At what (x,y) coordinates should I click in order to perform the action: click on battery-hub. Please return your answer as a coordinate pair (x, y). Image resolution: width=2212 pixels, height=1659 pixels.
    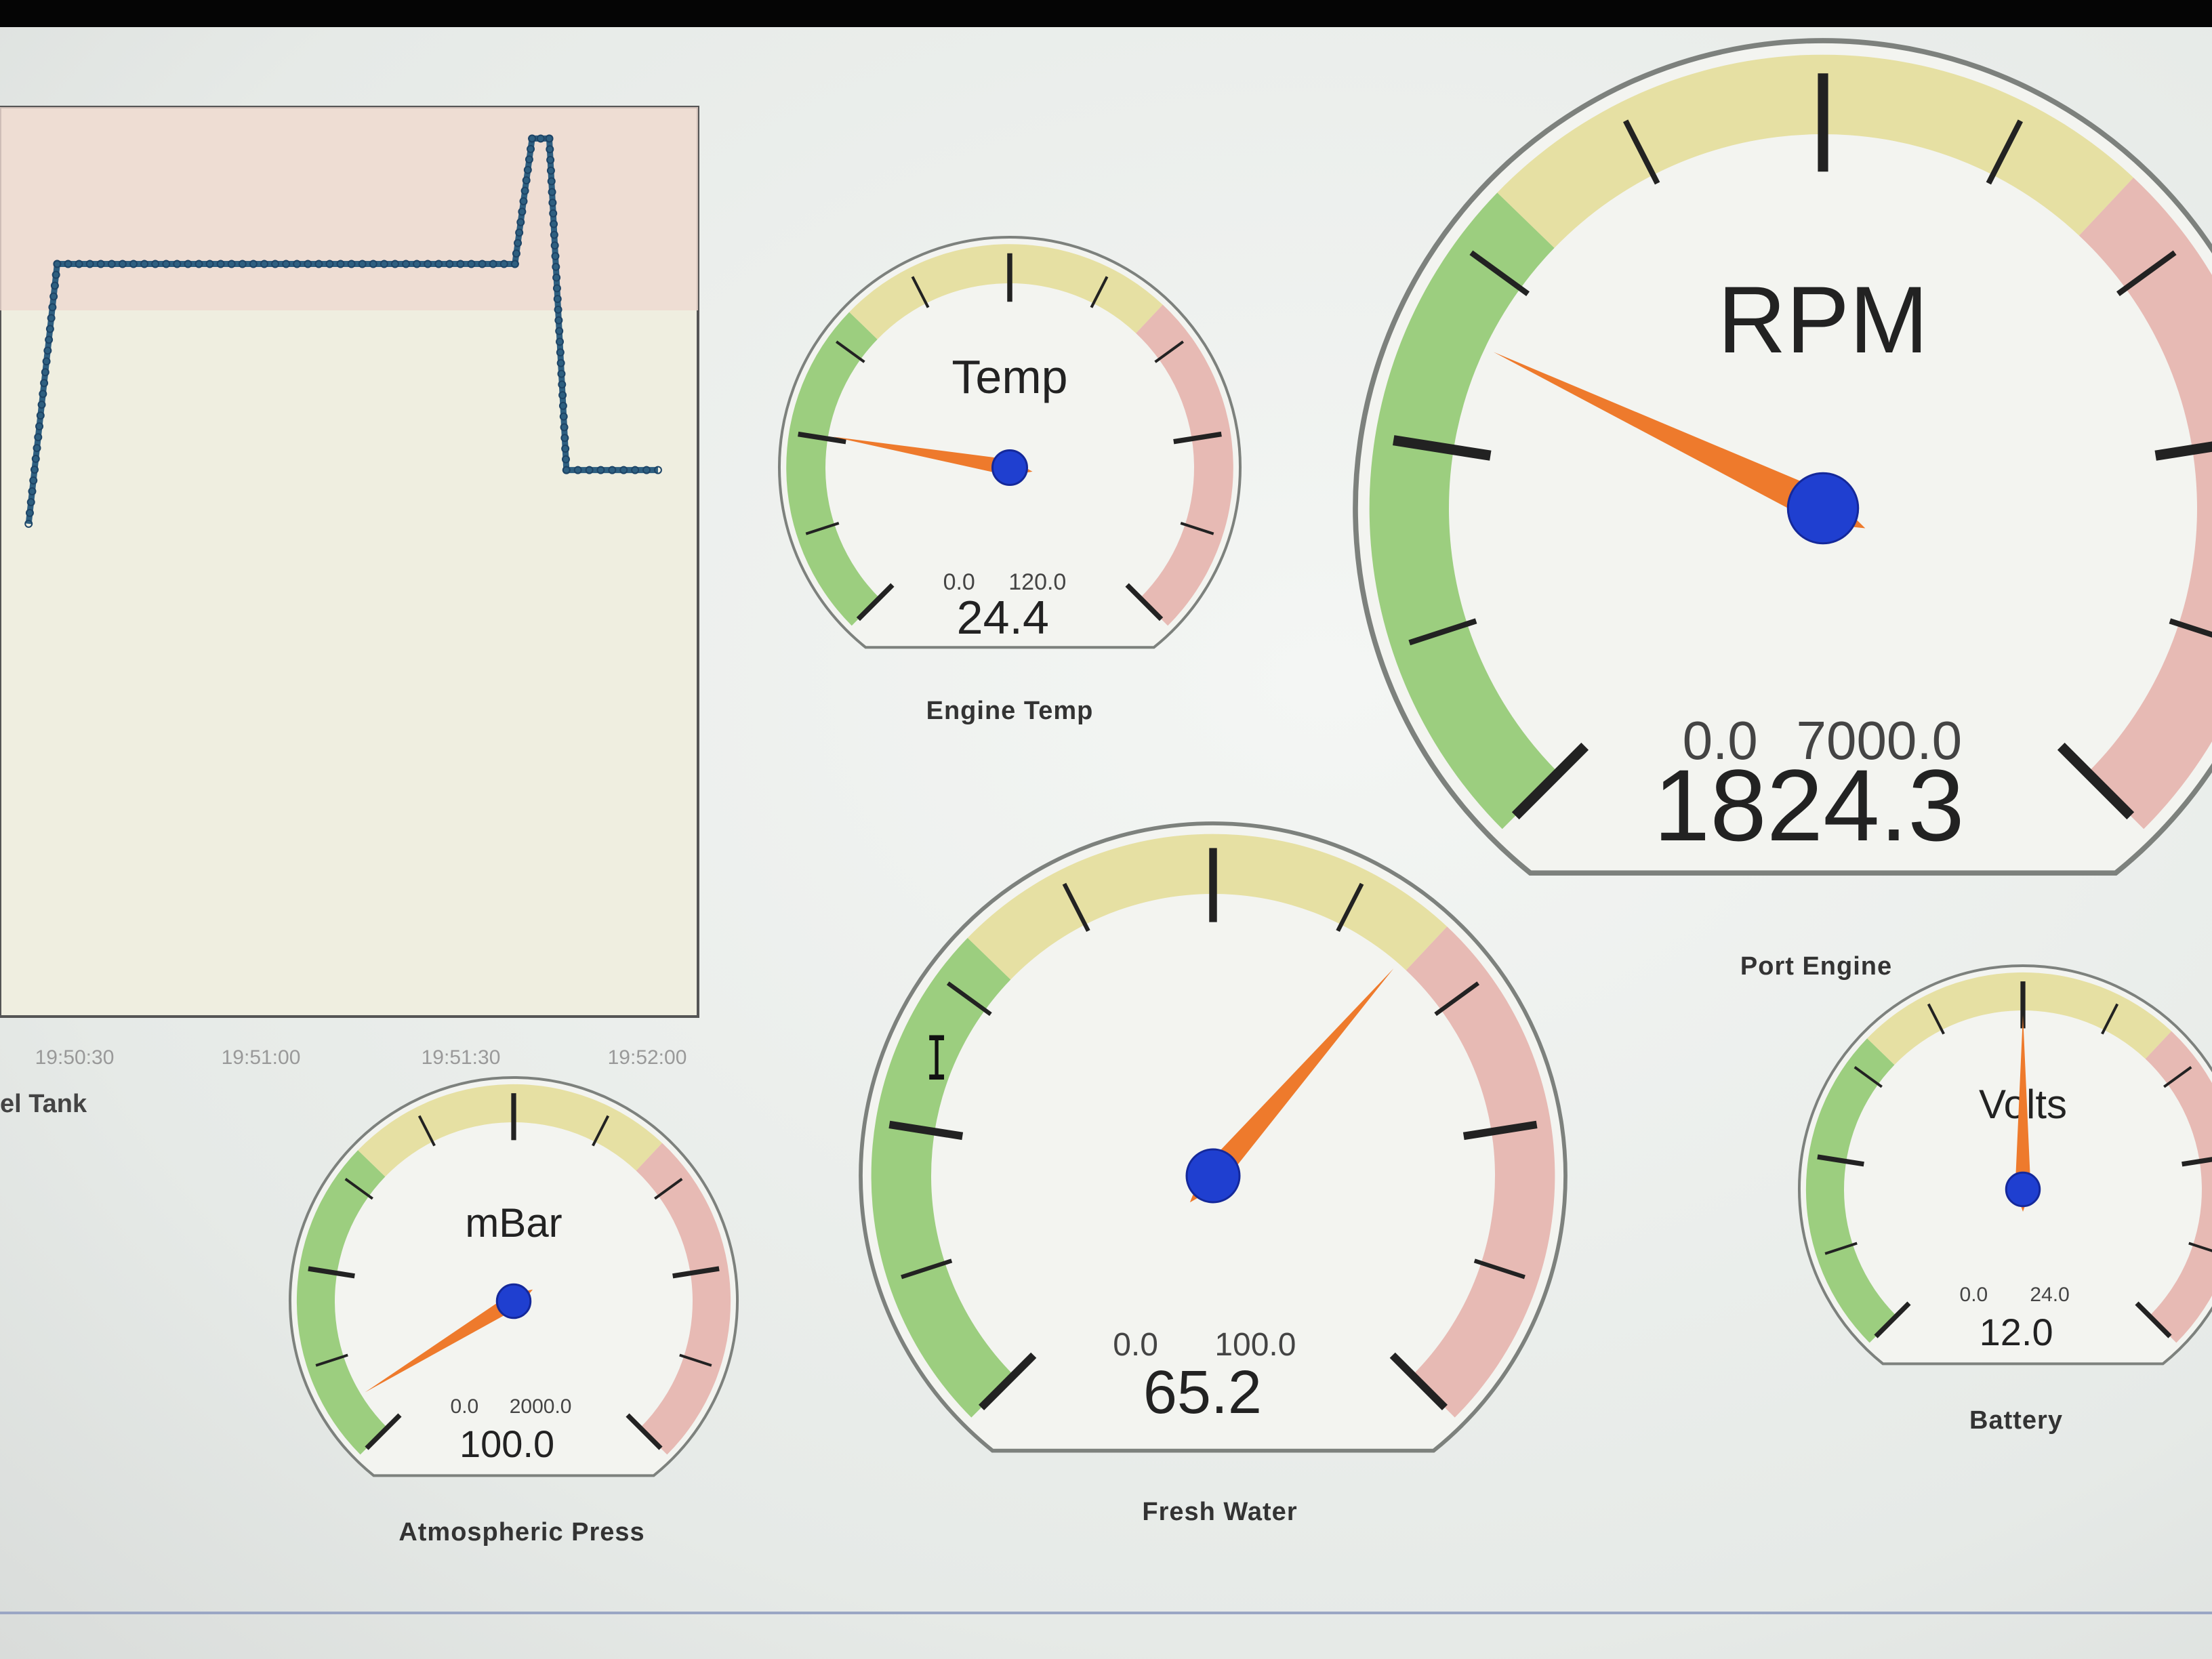
    Looking at the image, I should click on (2023, 1189).